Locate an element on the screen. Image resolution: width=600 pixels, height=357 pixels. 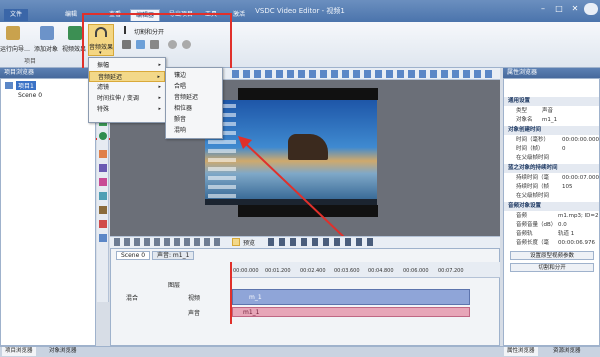
section-create-time: 对象创建时间 is located at coordinates (551, 130).